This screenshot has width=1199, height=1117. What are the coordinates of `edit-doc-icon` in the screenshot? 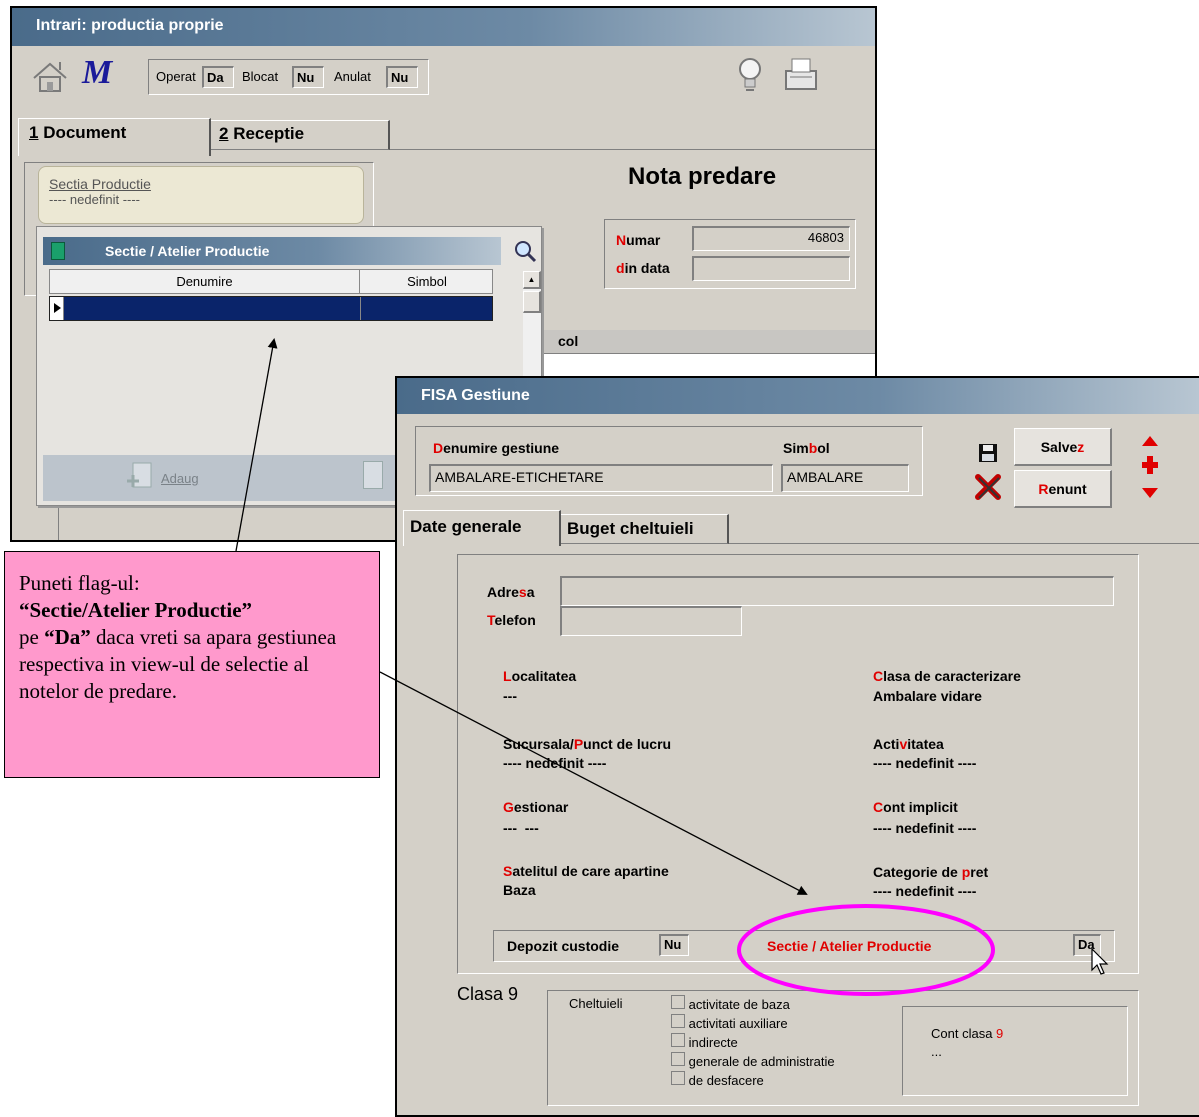 It's located at (373, 475).